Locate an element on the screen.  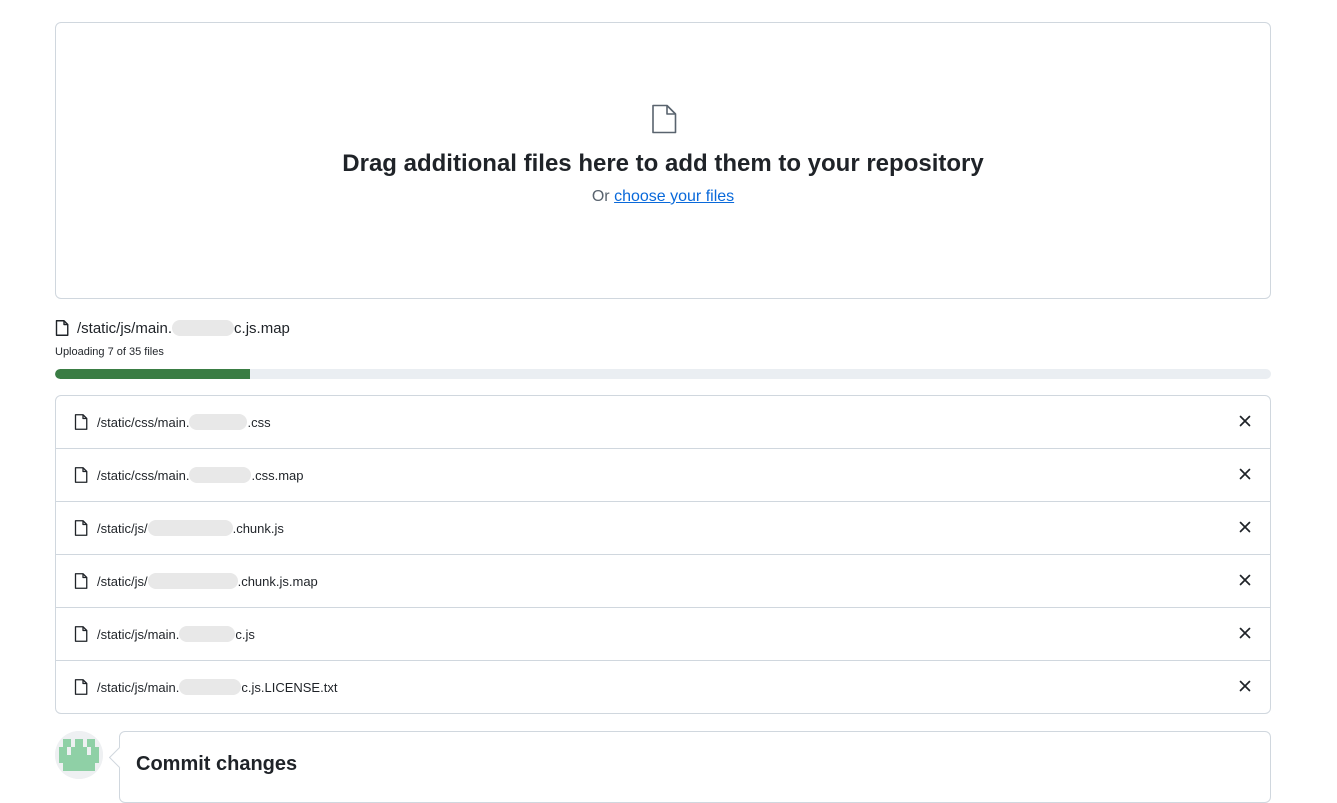
file-name: /static/css/main. .css.map is located at coordinates (200, 475).